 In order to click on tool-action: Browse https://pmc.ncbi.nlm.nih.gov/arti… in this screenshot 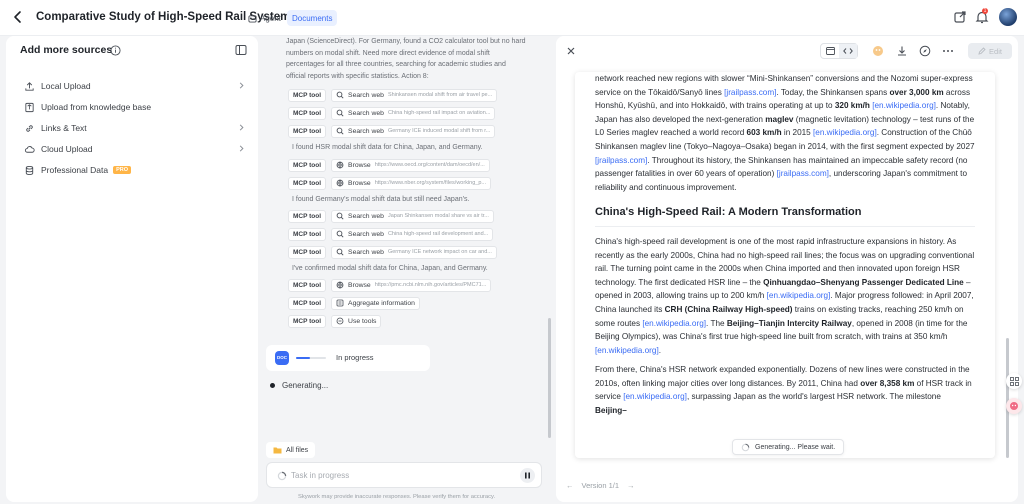, I will do `click(411, 285)`.